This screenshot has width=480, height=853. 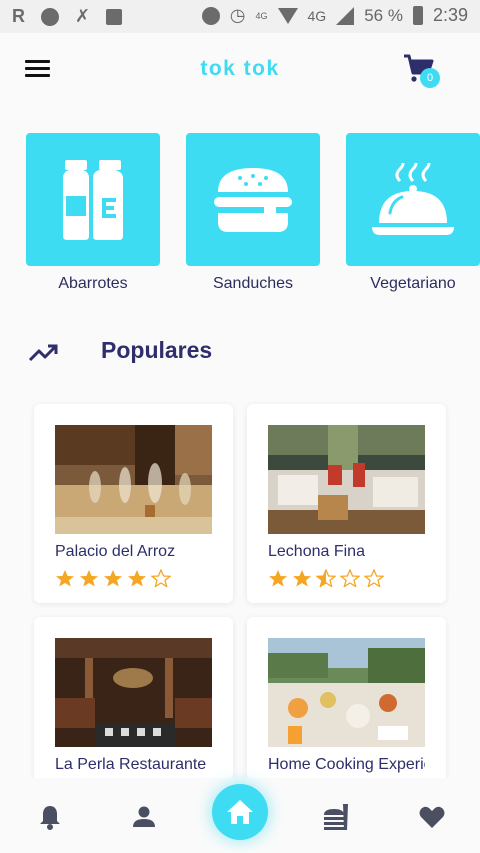 I want to click on burger-icon, so click(x=253, y=199).